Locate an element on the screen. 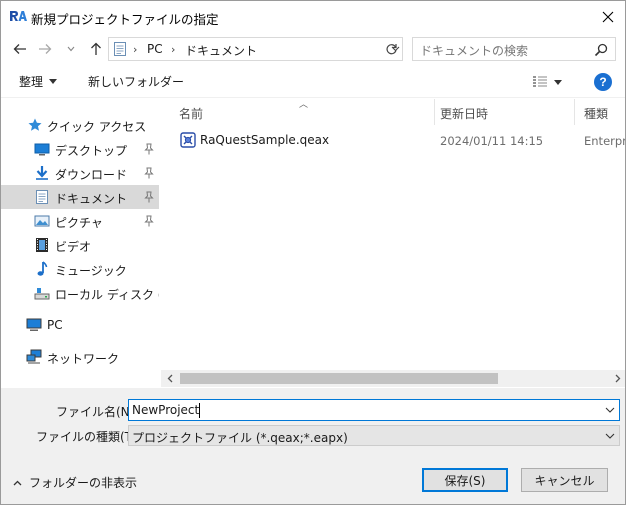  scroll-right-button is located at coordinates (618, 378).